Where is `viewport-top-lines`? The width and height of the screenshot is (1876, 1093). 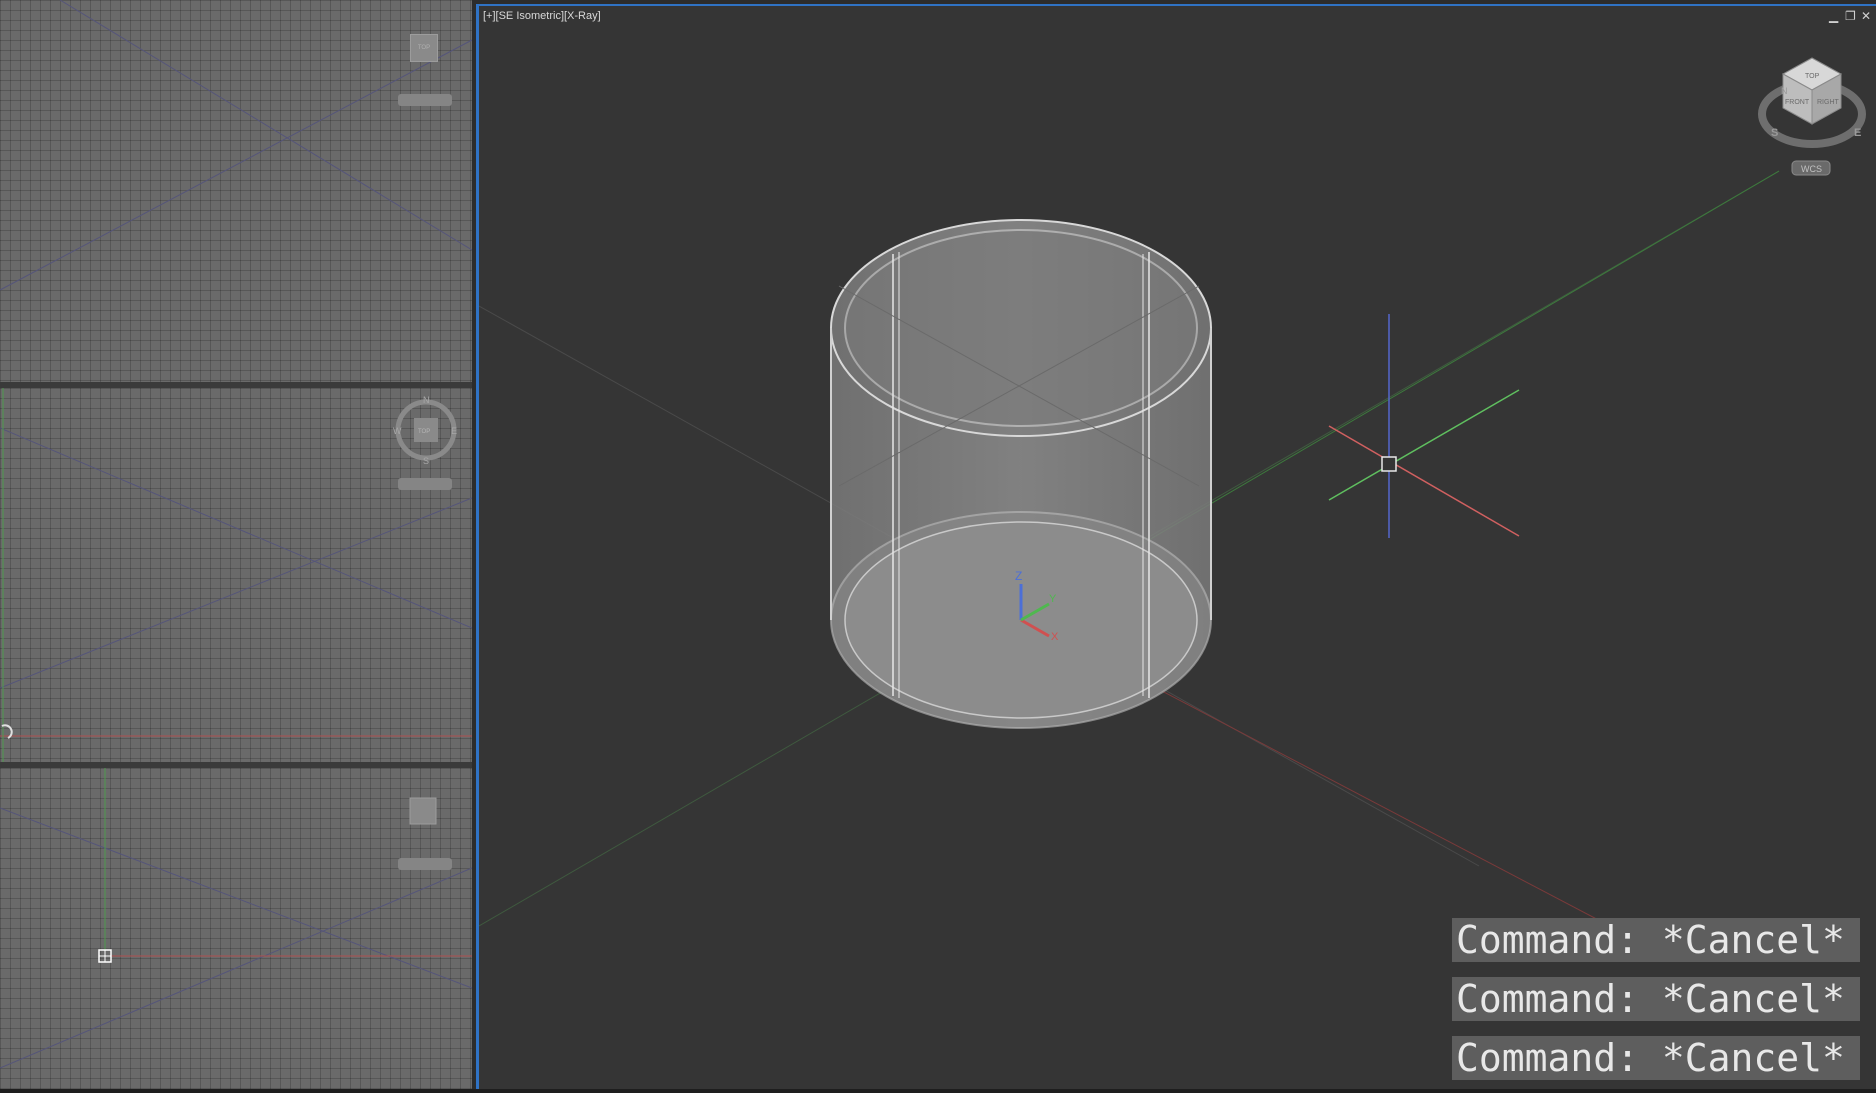
viewport-top-lines is located at coordinates (236, 145).